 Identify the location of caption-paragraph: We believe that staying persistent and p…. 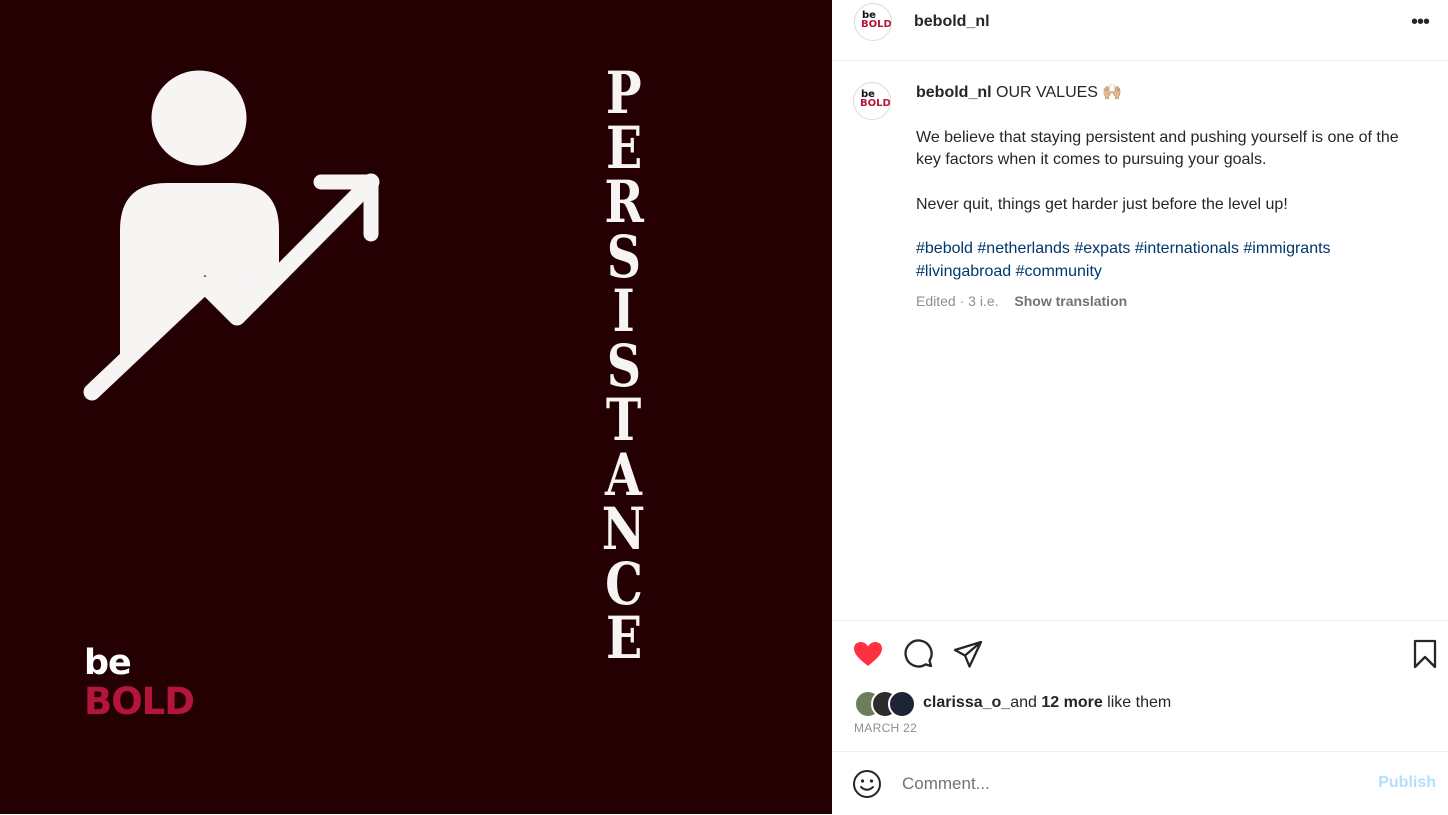
(1157, 148).